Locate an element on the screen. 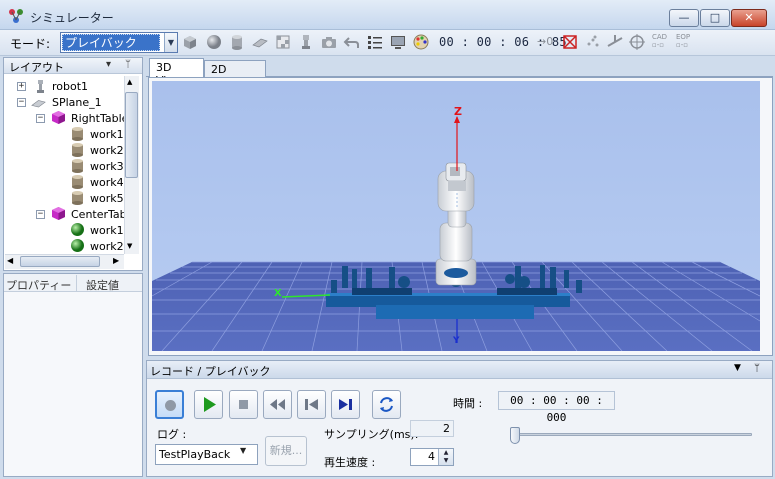 This screenshot has width=775, height=479. eop-icon: EOP ▫-▫ is located at coordinates (683, 41).